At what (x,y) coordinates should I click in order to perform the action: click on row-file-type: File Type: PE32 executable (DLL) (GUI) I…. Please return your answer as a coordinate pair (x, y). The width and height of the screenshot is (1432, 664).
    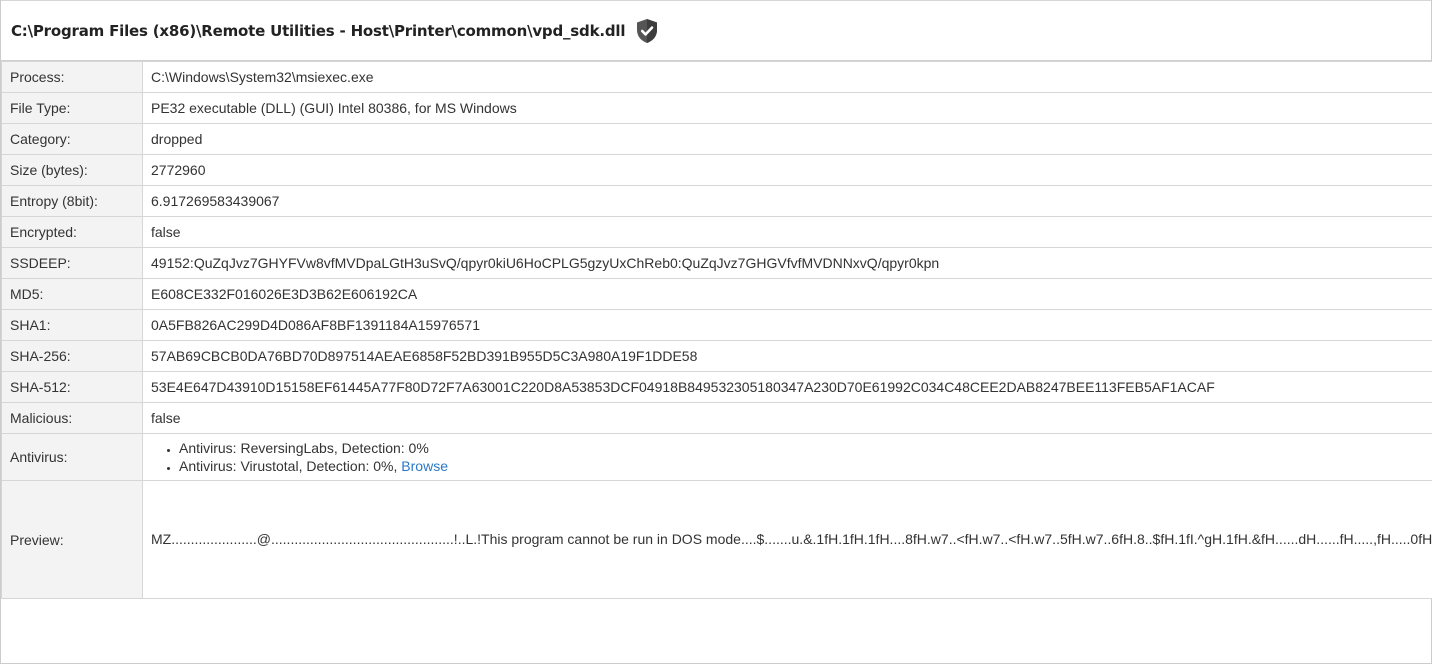
    Looking at the image, I should click on (716, 108).